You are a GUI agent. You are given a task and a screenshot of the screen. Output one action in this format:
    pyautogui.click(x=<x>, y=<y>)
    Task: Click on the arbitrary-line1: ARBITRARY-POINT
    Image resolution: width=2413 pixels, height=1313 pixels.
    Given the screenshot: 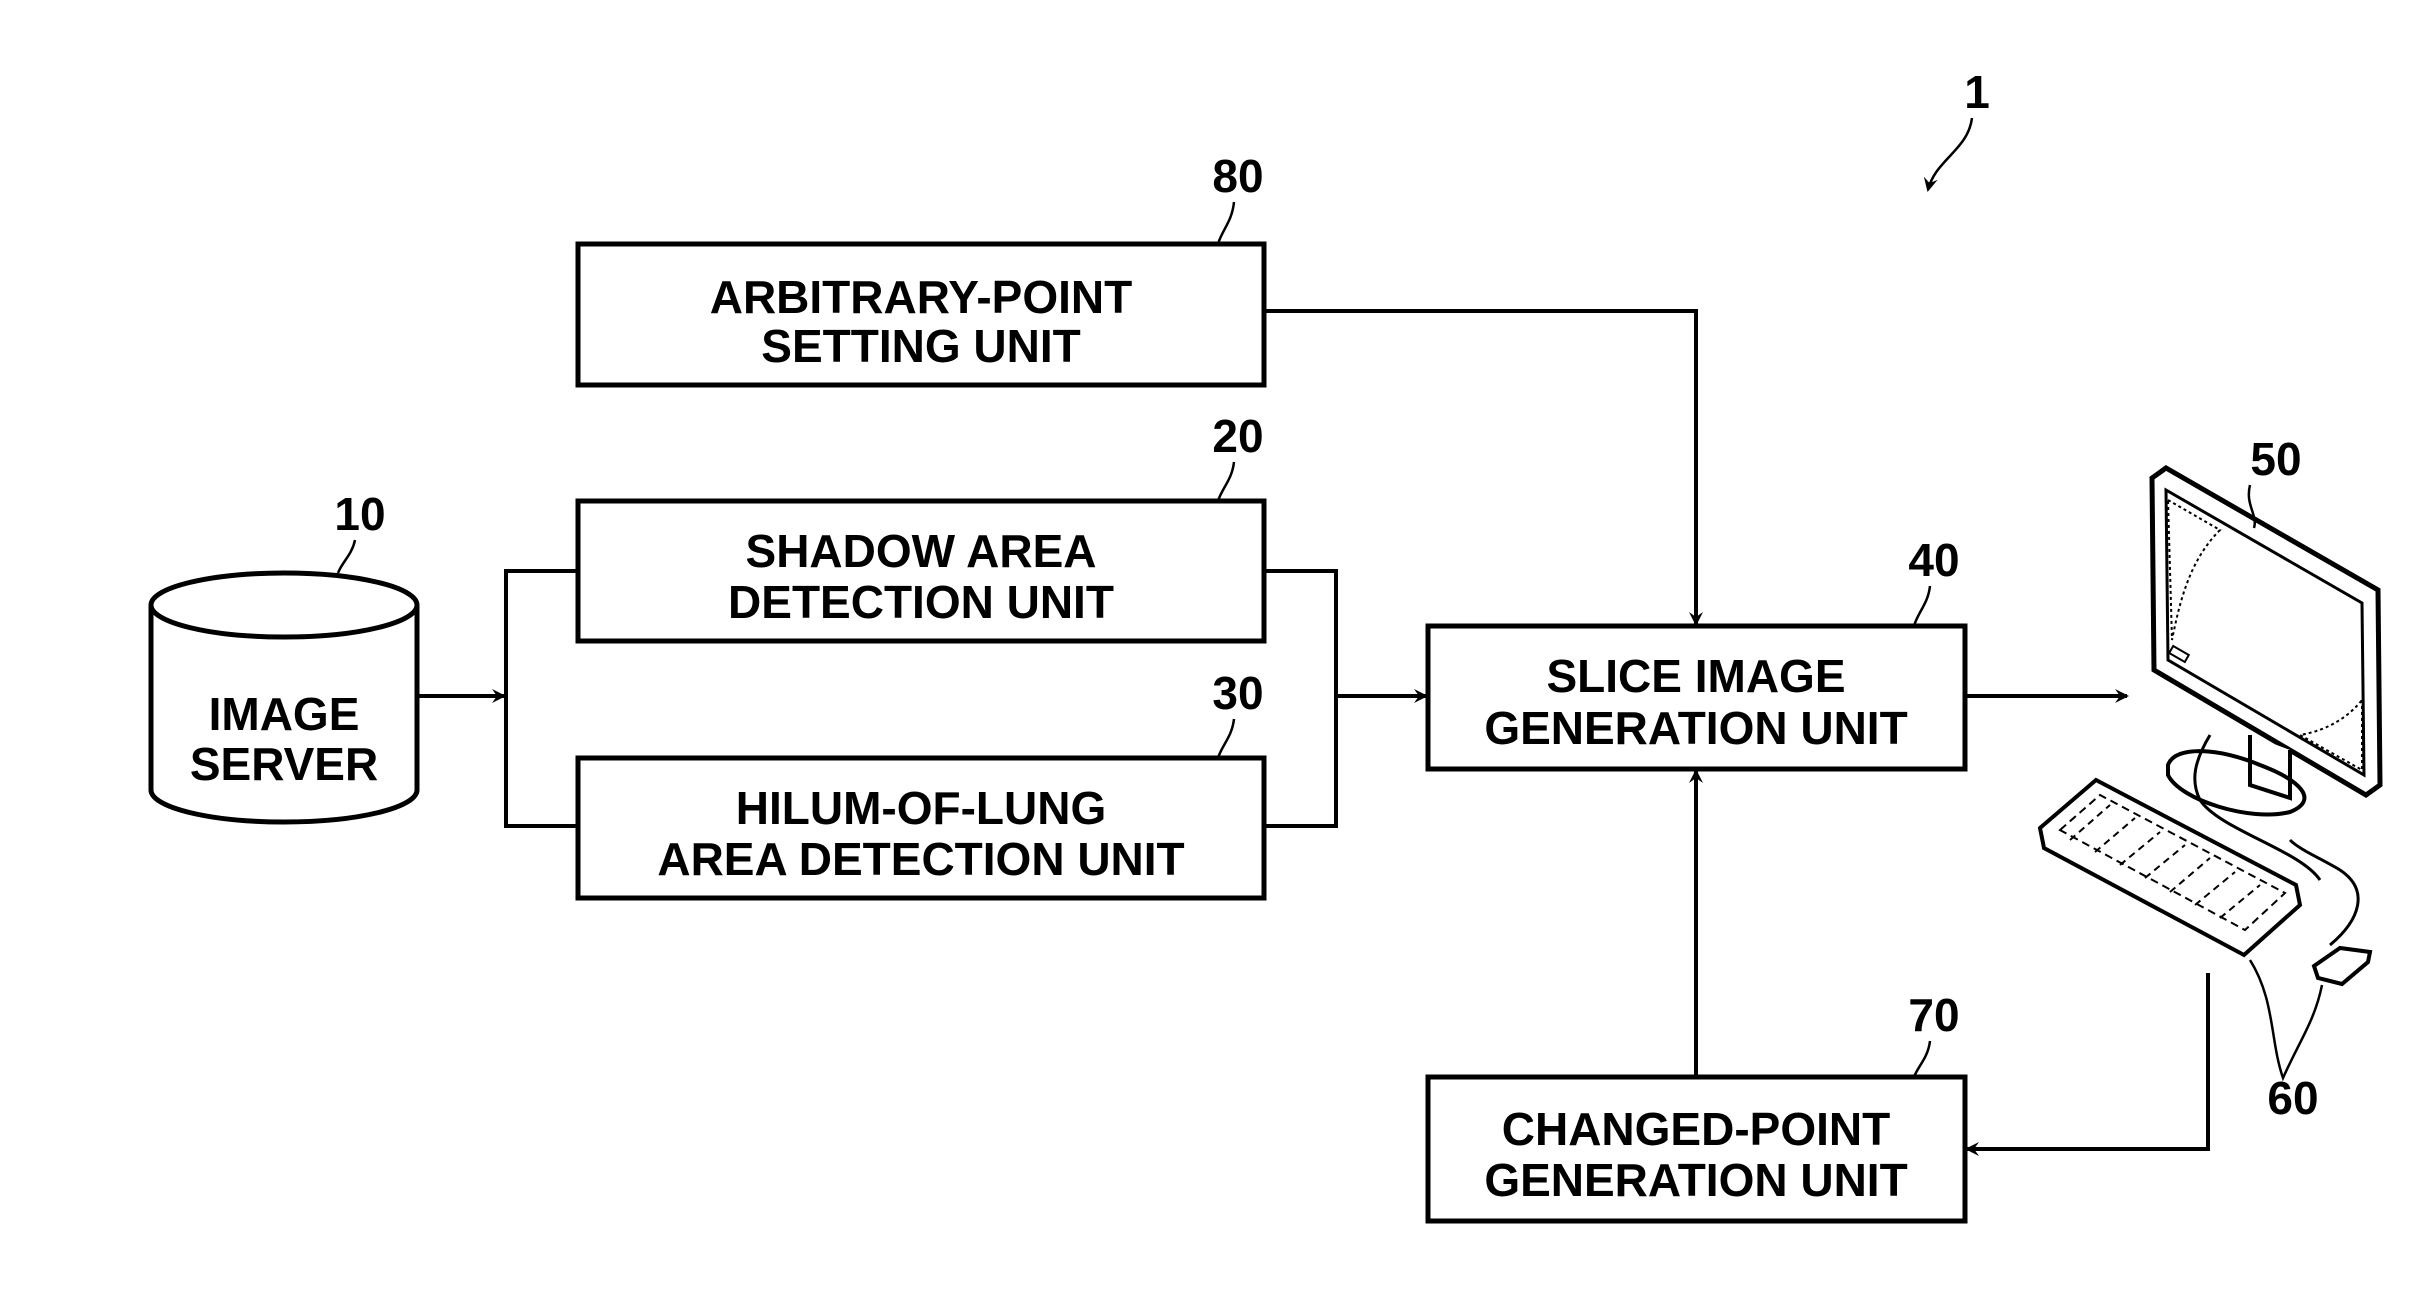 What is the action you would take?
    pyautogui.click(x=921, y=297)
    